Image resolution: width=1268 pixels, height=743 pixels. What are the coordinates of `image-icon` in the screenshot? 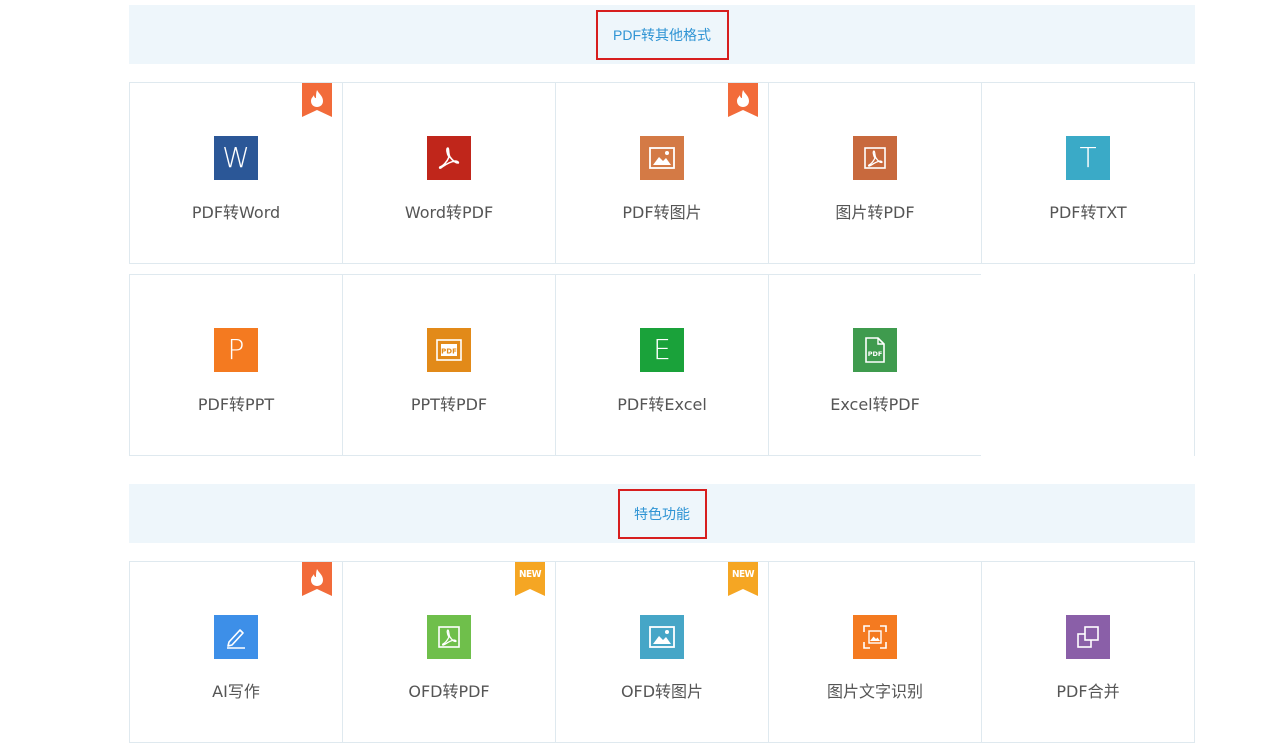 It's located at (662, 158).